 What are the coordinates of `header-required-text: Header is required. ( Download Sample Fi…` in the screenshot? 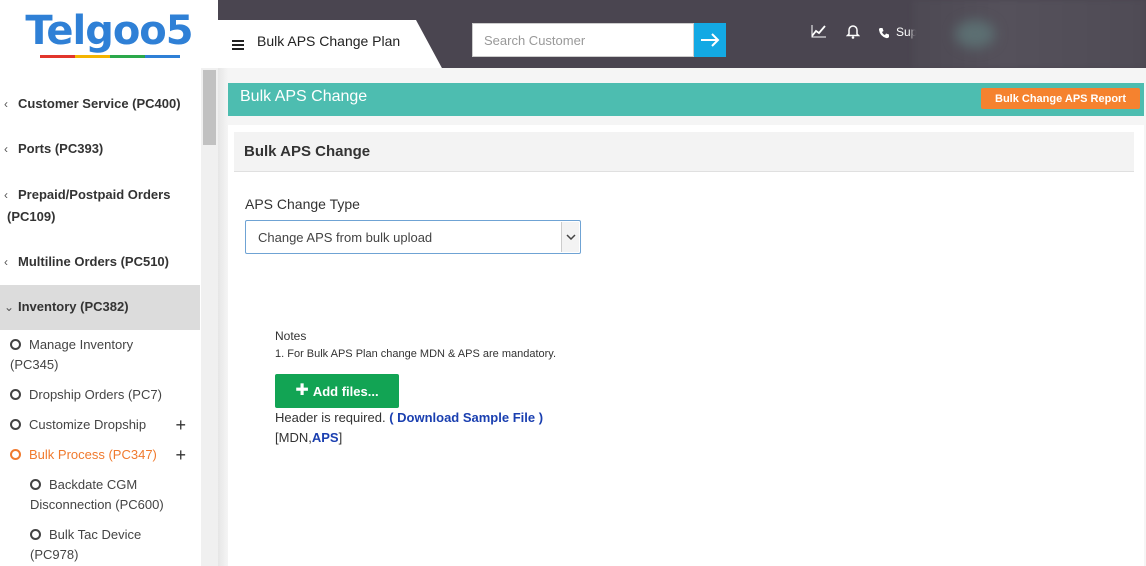 It's located at (409, 417).